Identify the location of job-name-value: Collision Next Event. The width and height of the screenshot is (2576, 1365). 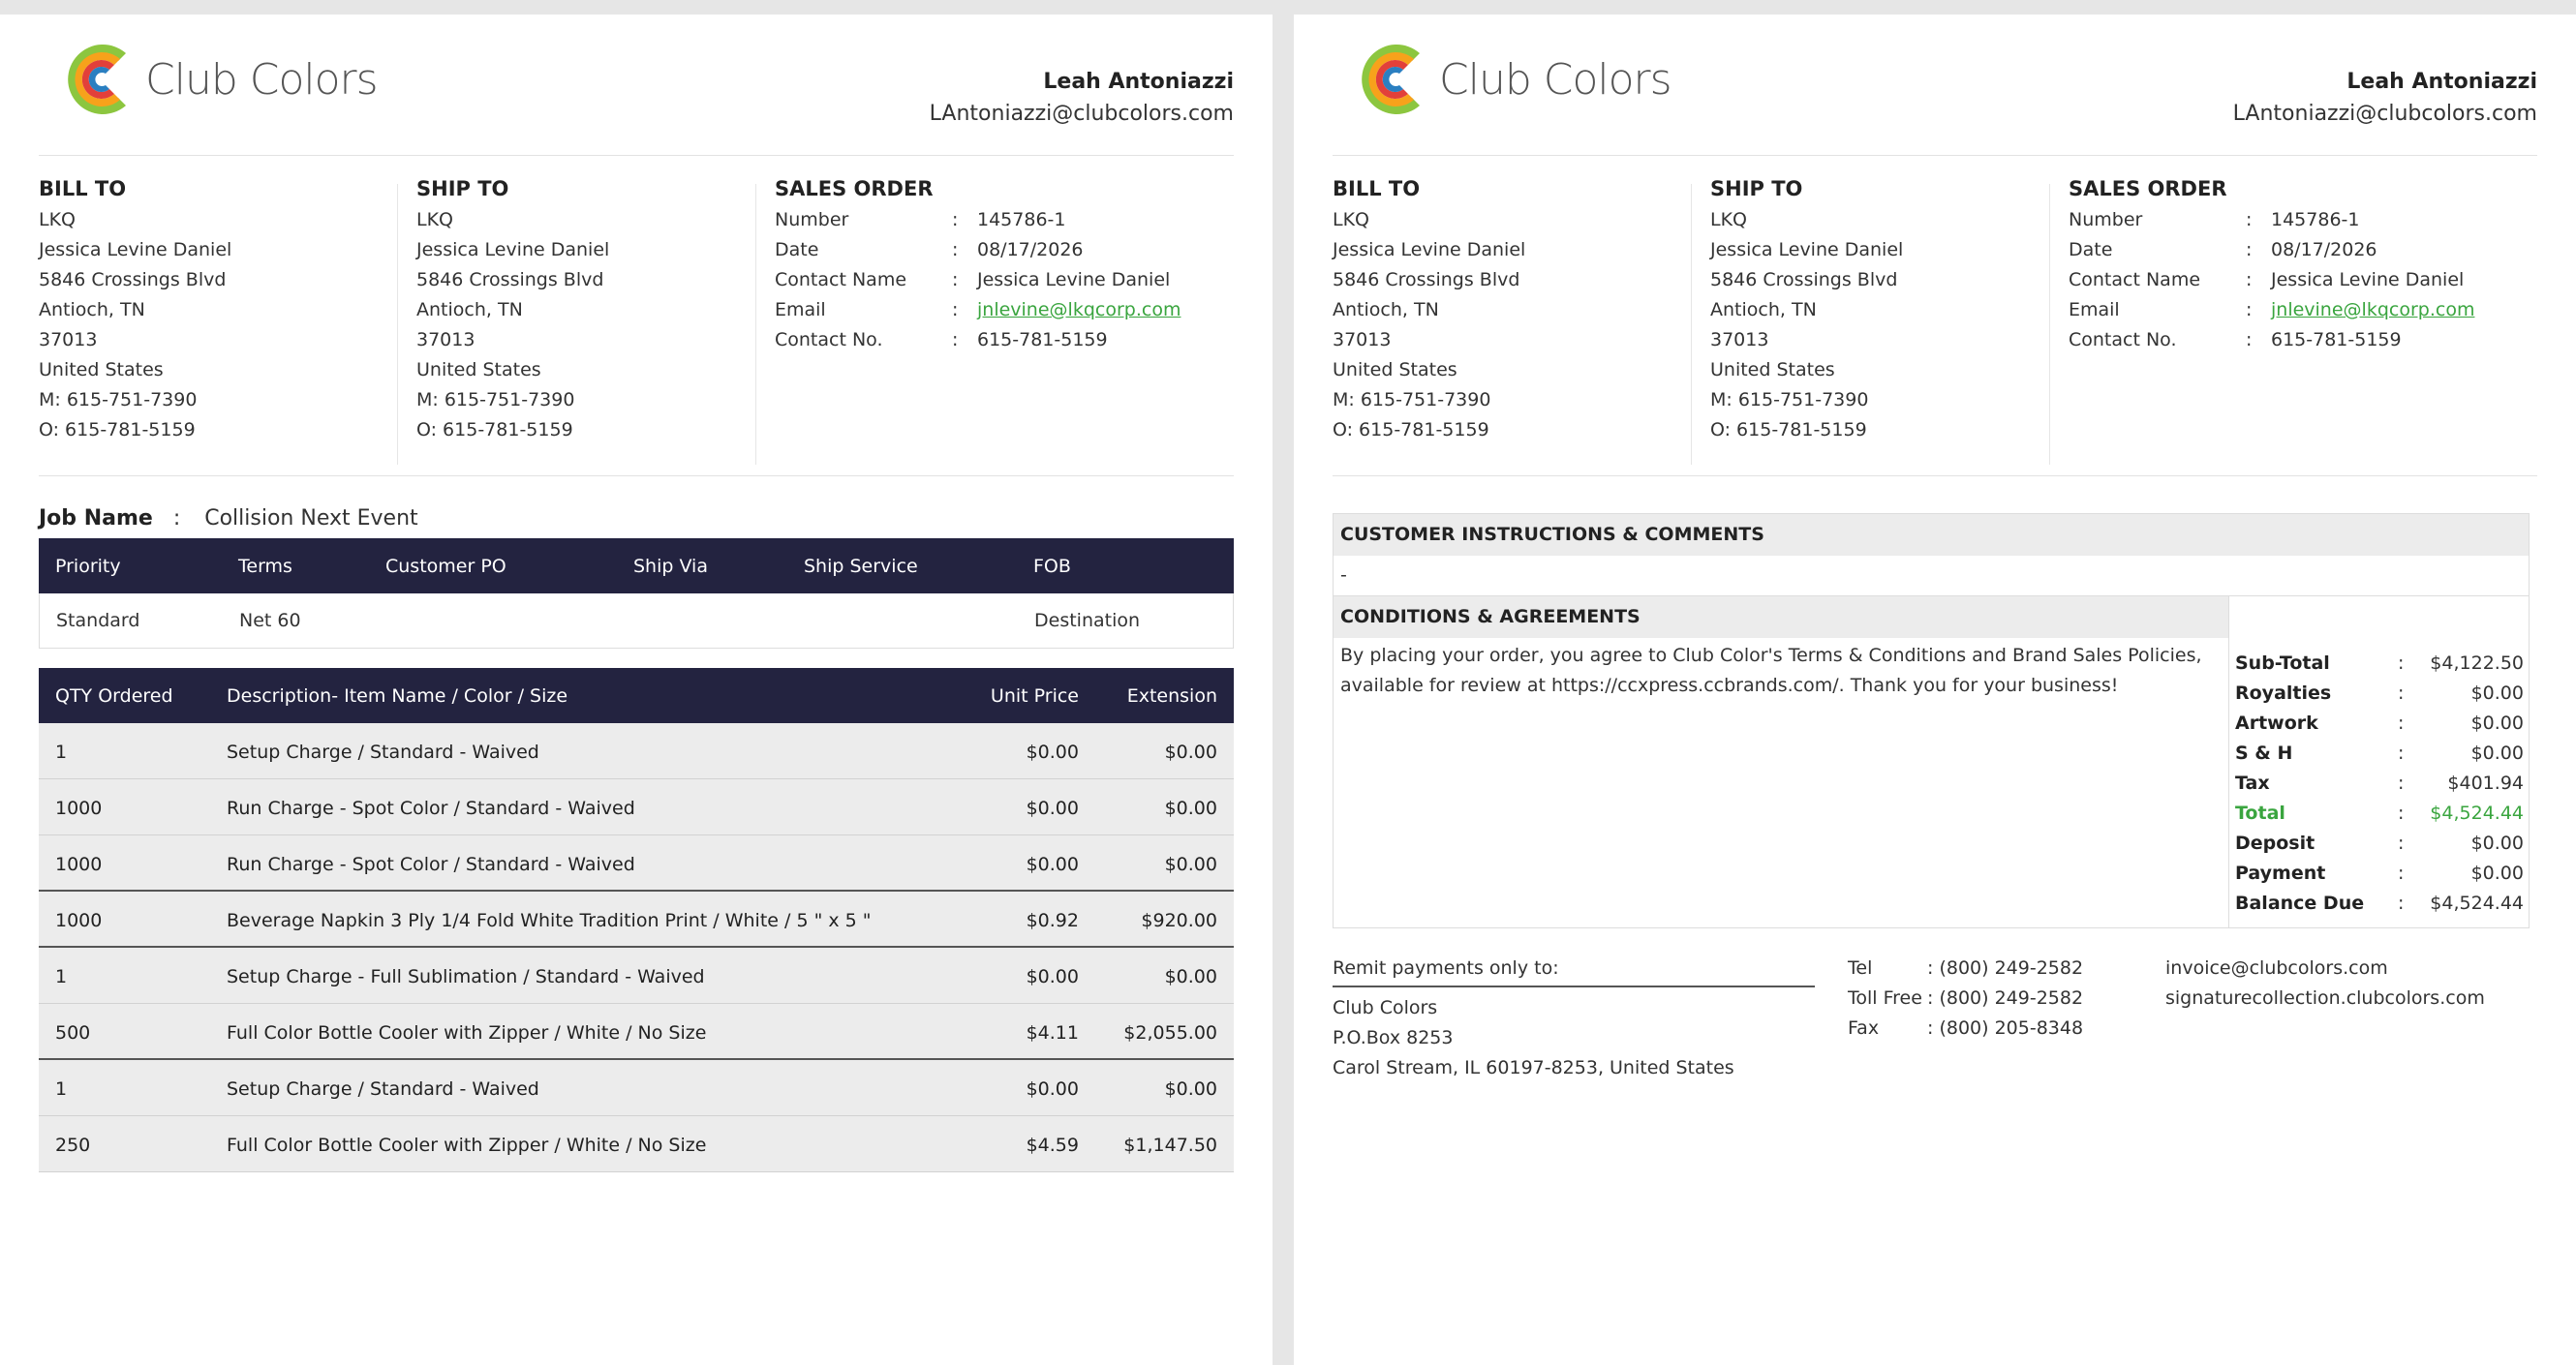
(311, 518).